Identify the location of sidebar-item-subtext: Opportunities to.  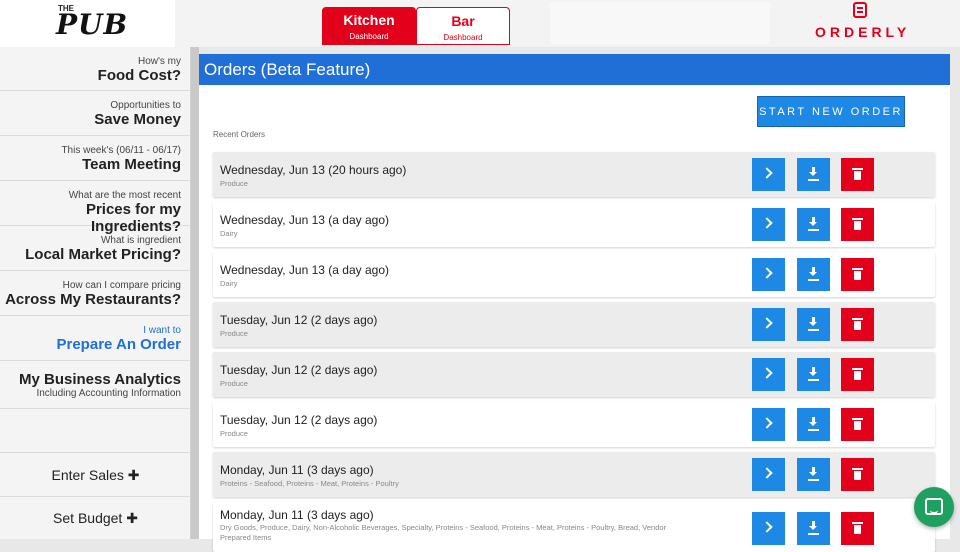
(145, 105).